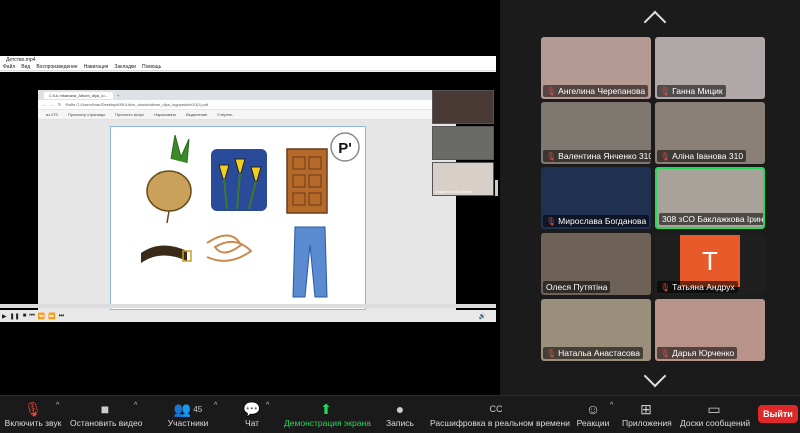 This screenshot has width=800, height=433. I want to click on whiteboard-icon: ▭, so click(714, 408).